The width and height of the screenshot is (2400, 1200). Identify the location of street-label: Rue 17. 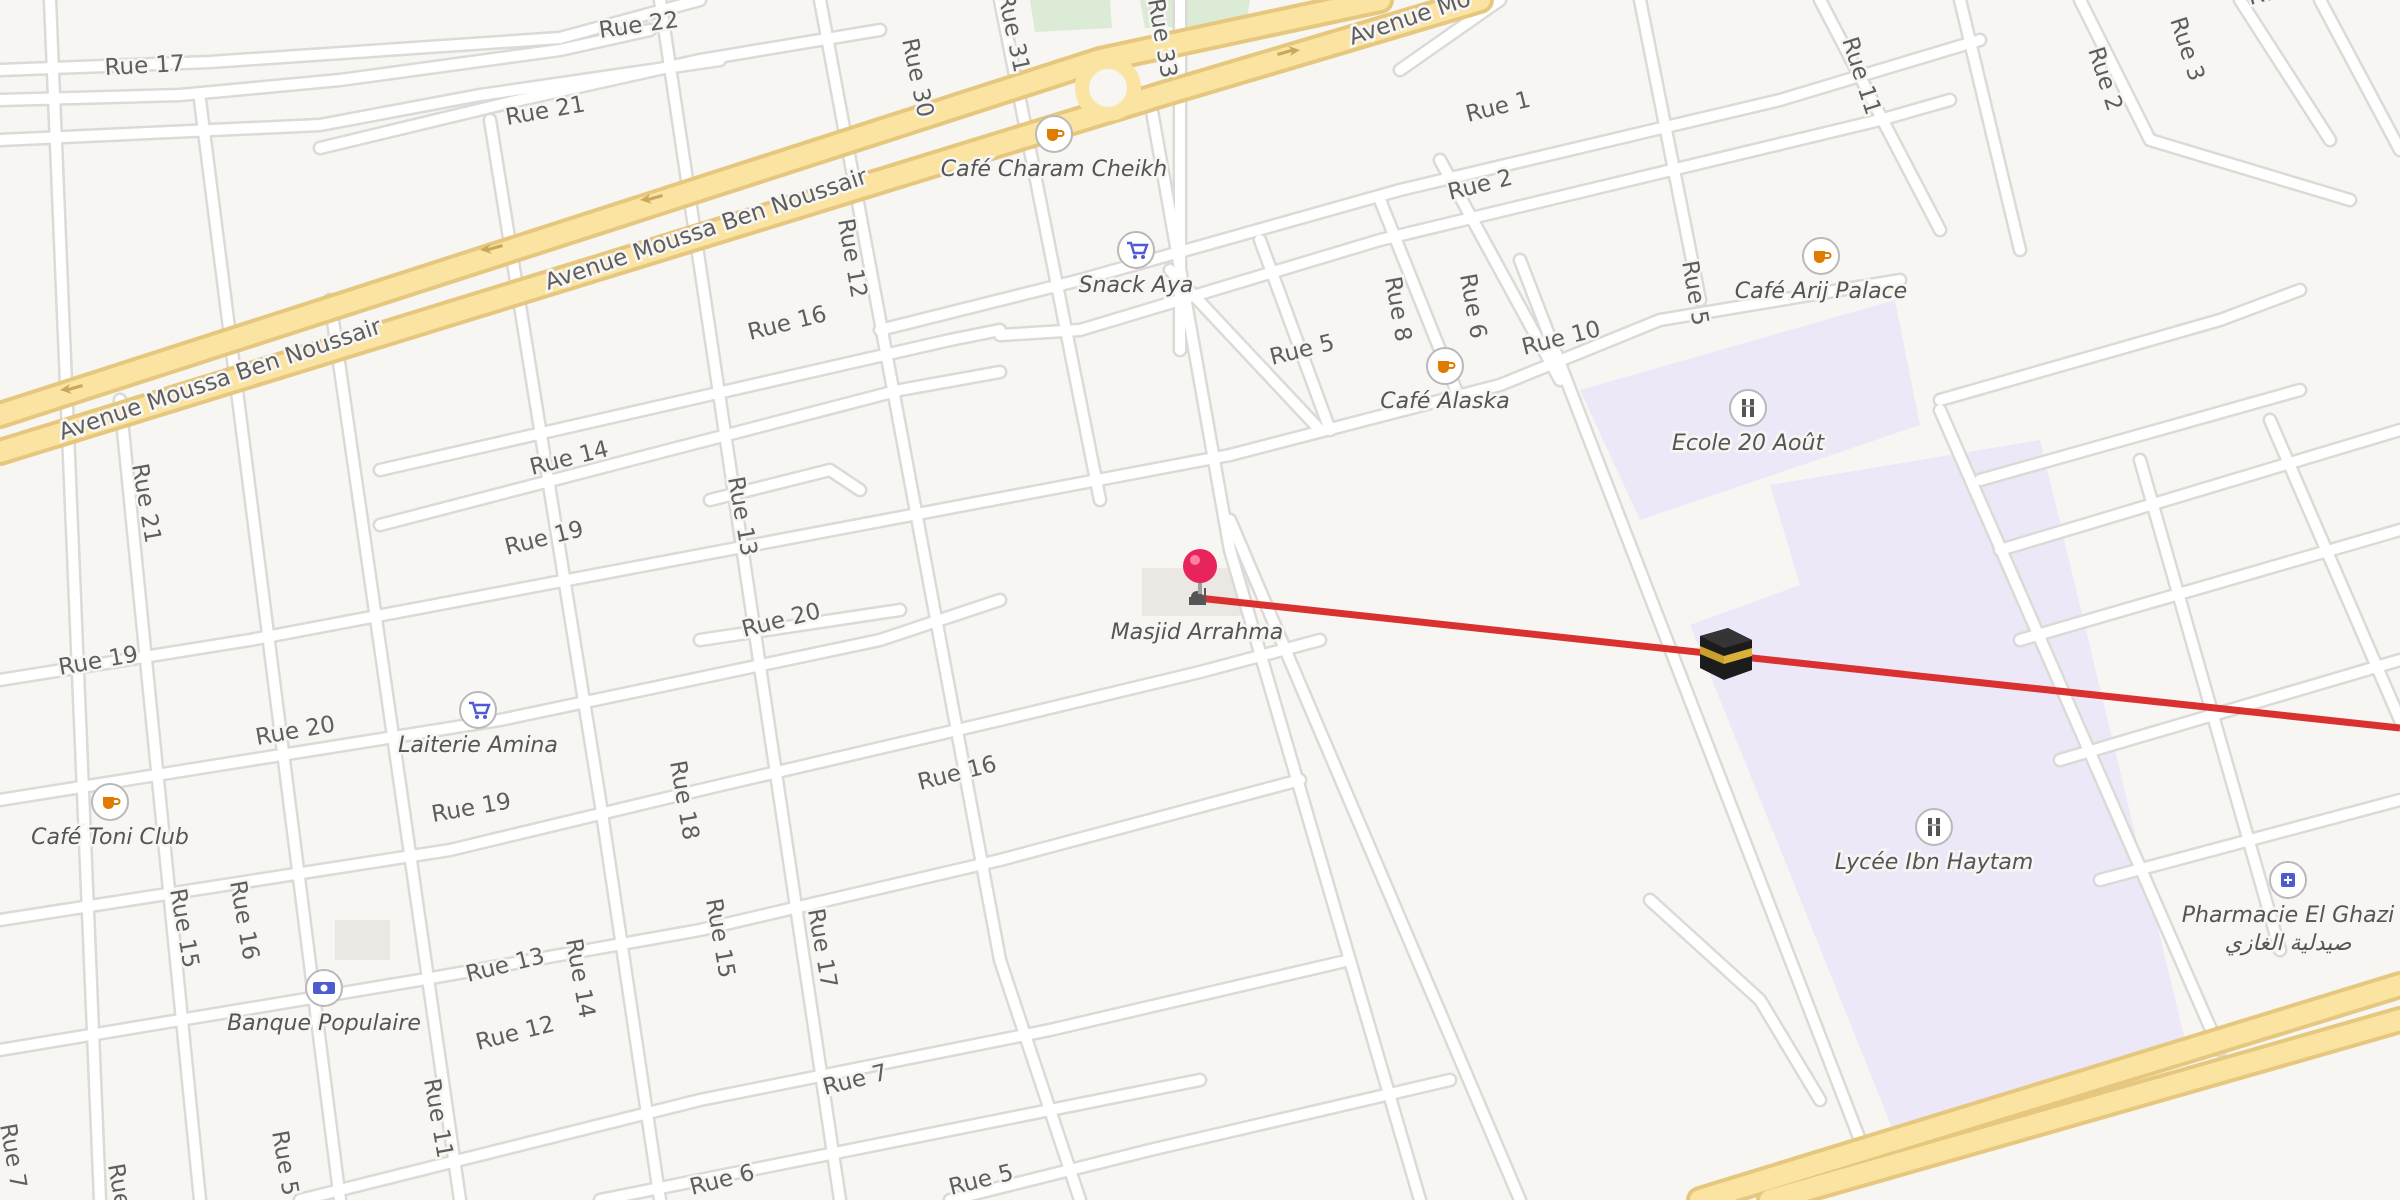
(145, 66).